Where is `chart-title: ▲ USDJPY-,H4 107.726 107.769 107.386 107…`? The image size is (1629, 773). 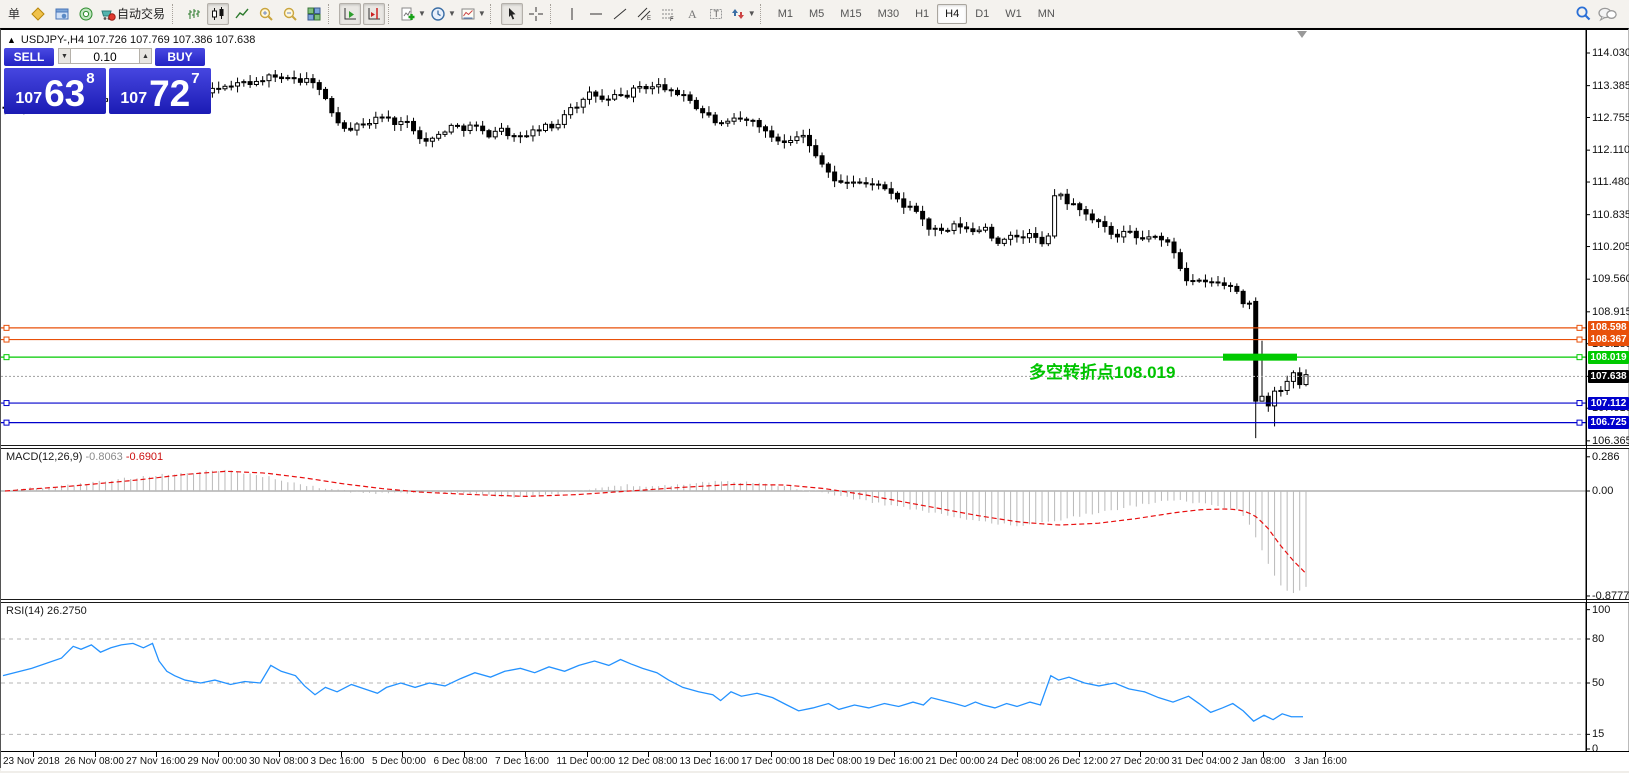 chart-title: ▲ USDJPY-,H4 107.726 107.769 107.386 107… is located at coordinates (131, 40).